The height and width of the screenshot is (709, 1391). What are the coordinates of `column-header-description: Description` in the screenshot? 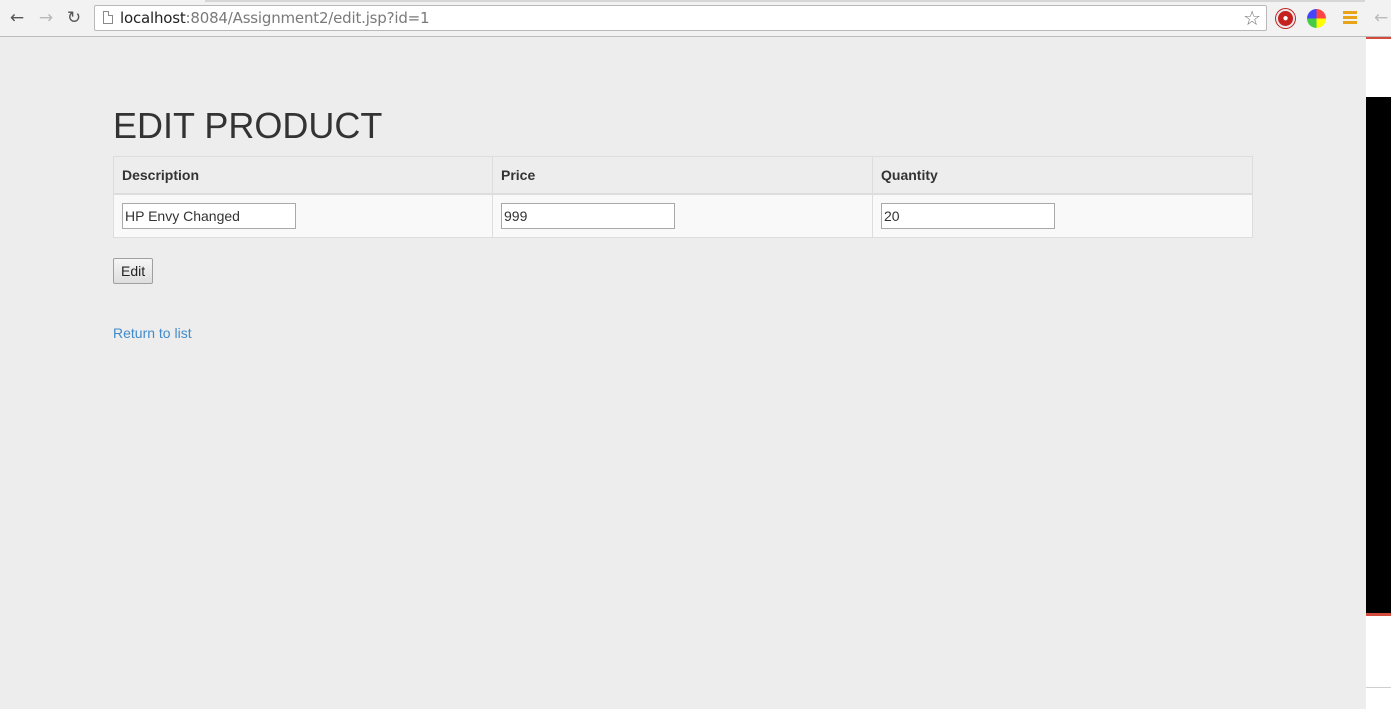 It's located at (303, 175).